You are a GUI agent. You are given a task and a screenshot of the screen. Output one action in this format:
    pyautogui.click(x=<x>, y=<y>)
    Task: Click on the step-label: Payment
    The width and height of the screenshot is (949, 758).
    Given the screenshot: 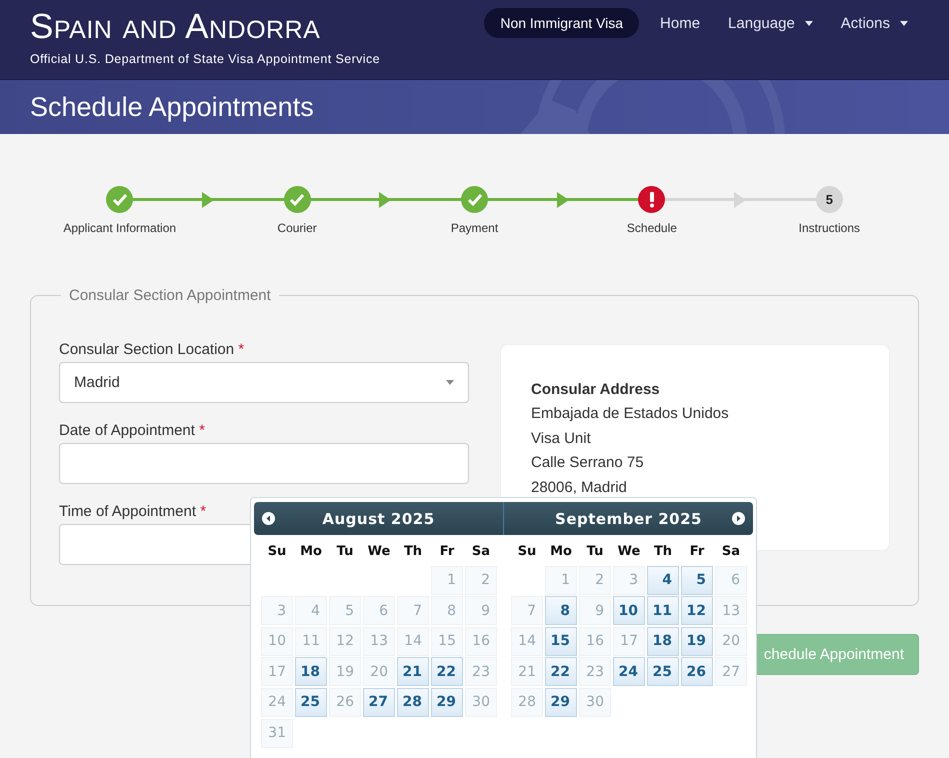 What is the action you would take?
    pyautogui.click(x=474, y=228)
    